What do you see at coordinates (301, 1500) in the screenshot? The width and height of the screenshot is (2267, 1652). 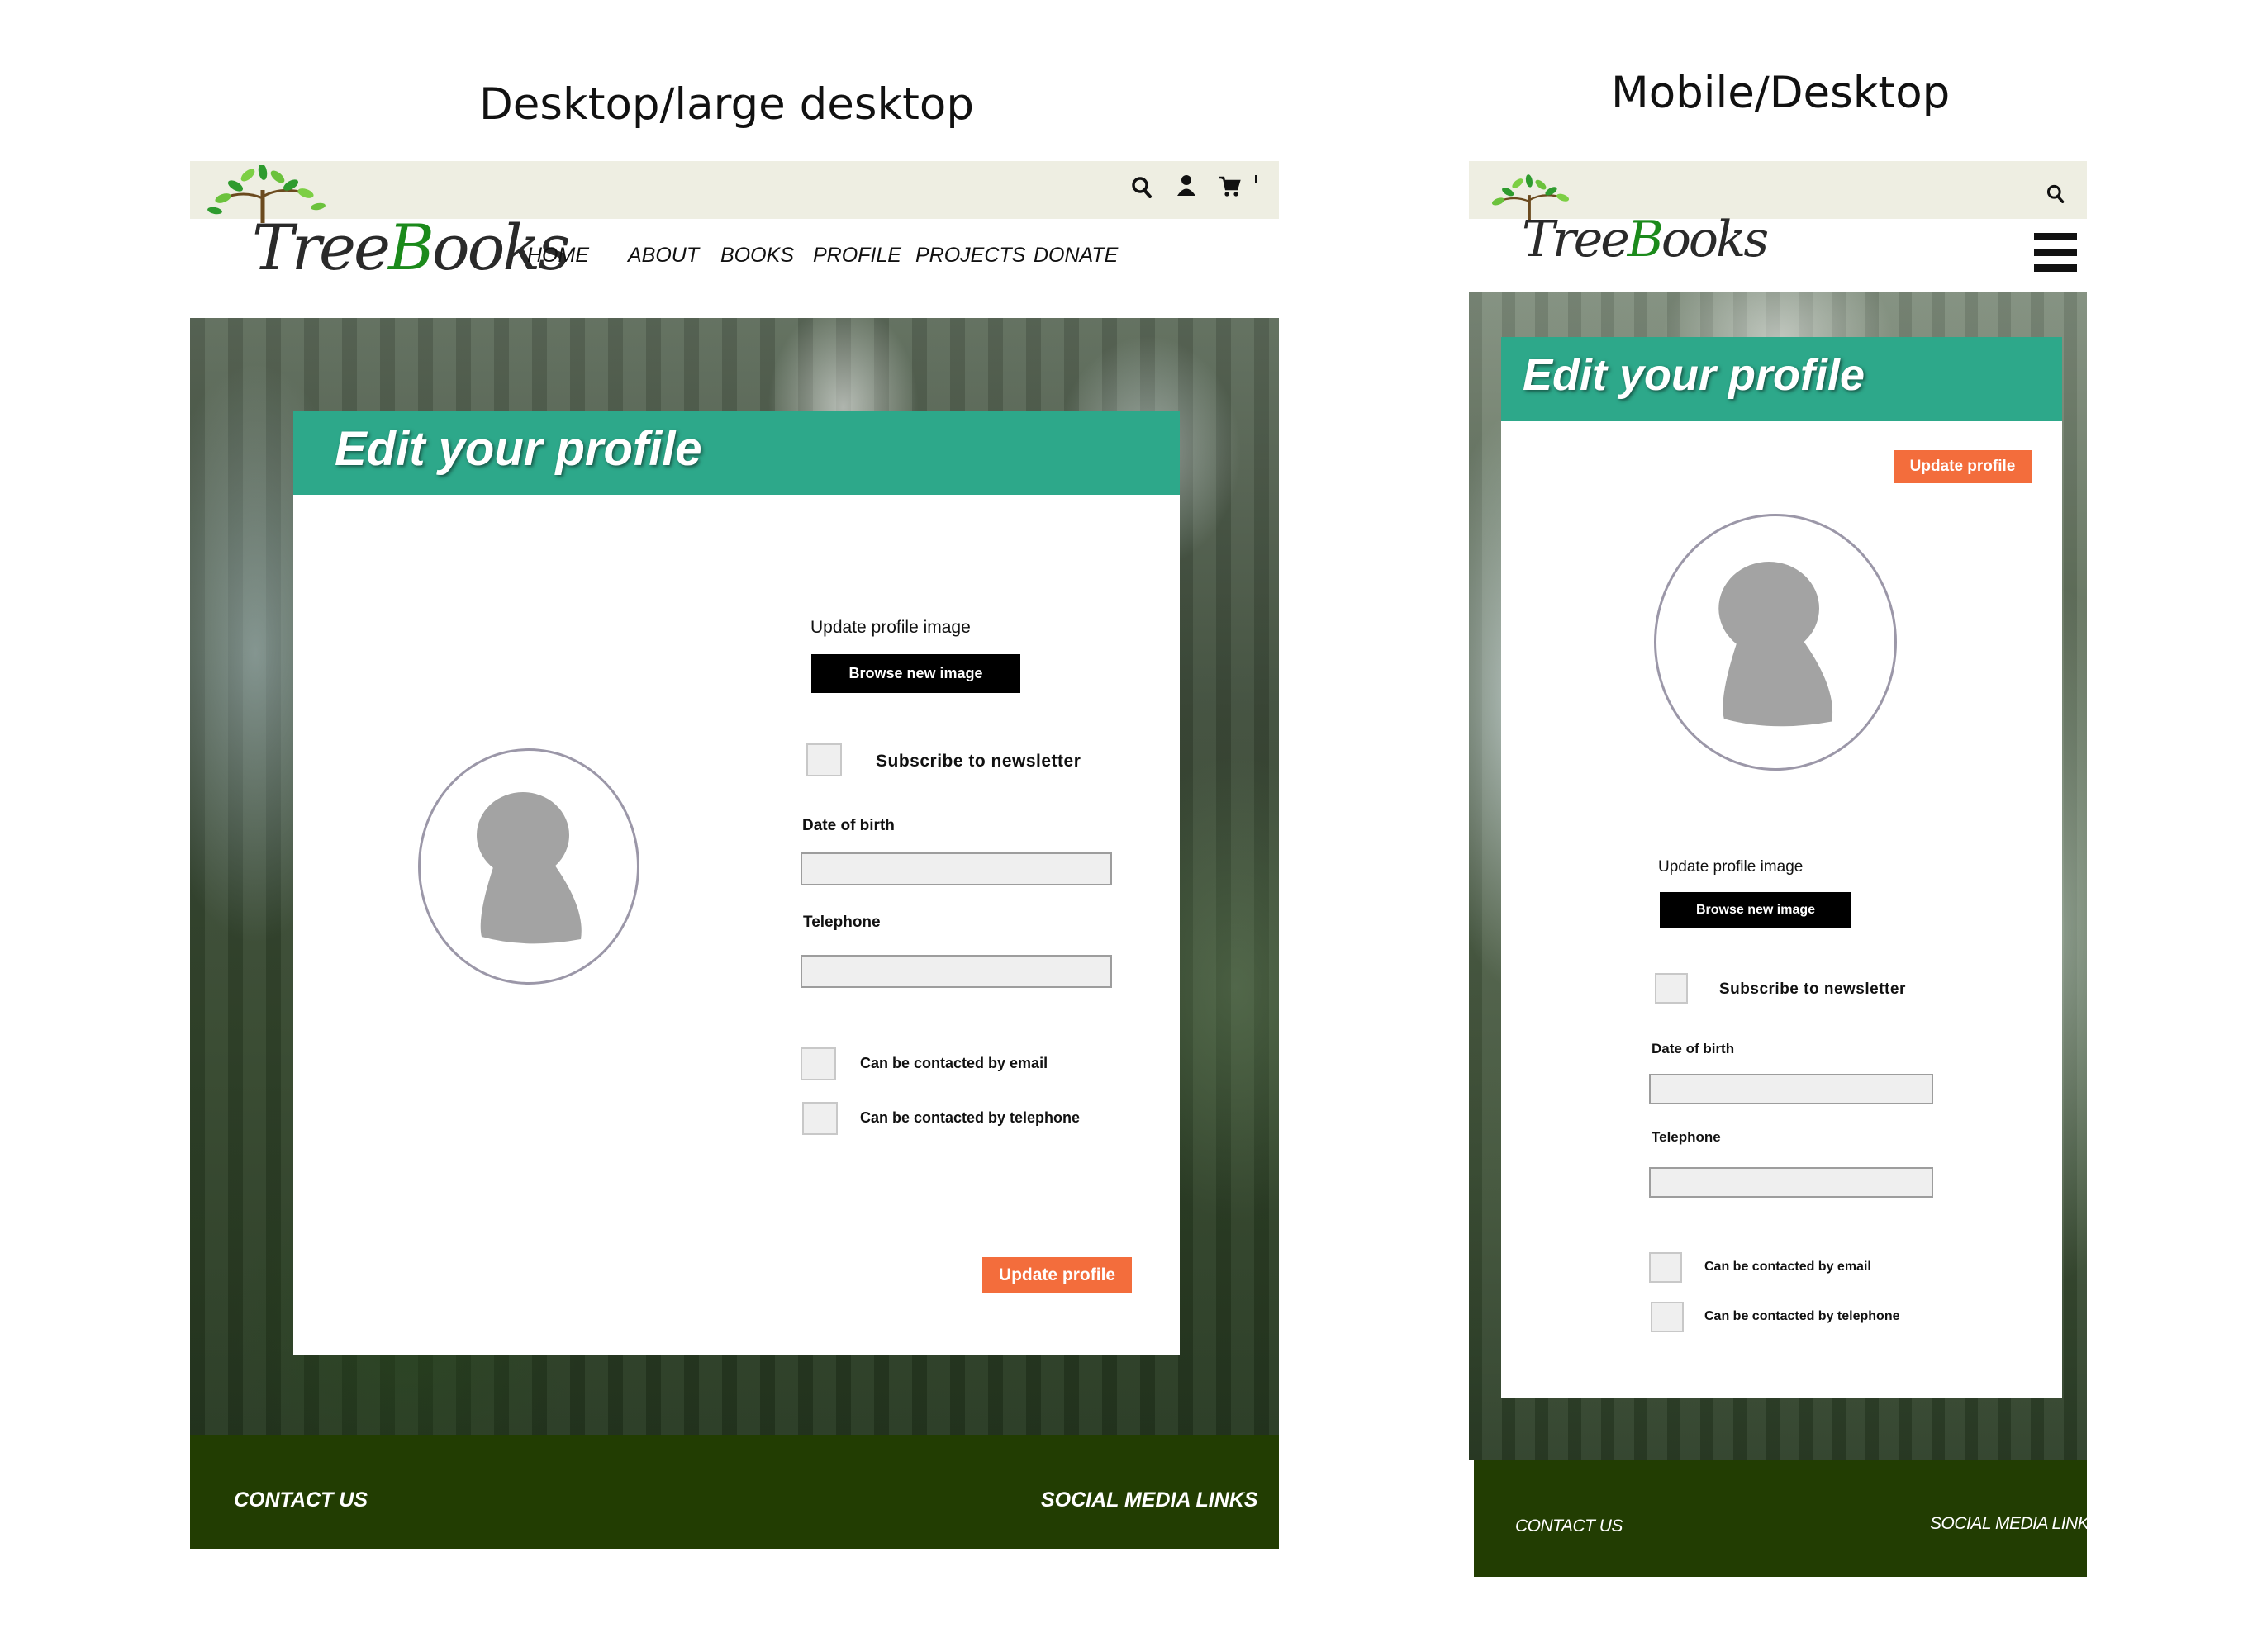 I see `footer-contact-link: CONTACT US` at bounding box center [301, 1500].